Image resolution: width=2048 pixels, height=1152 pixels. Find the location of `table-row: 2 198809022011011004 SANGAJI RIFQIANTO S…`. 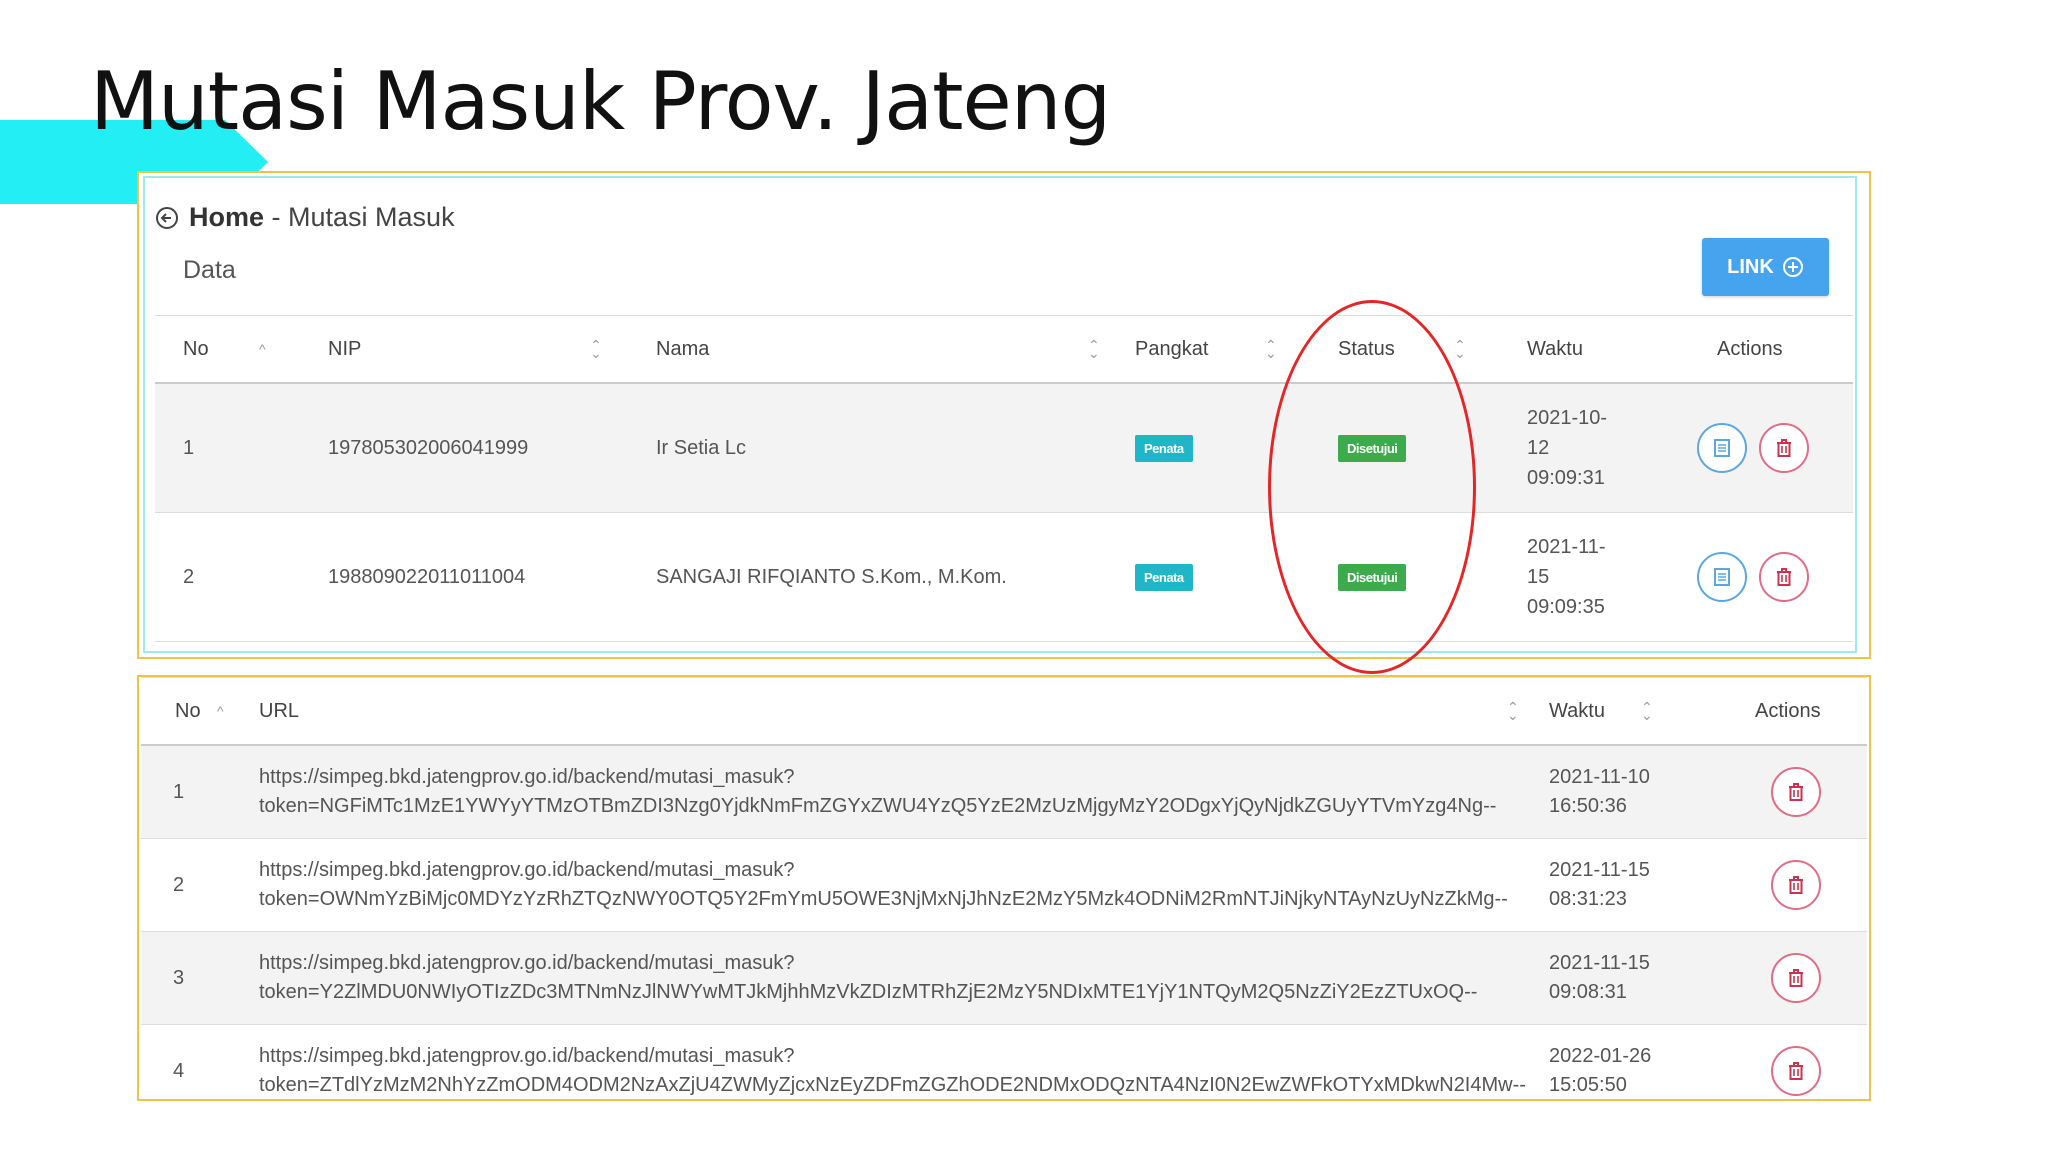

table-row: 2 198809022011011004 SANGAJI RIFQIANTO S… is located at coordinates (1004, 577).